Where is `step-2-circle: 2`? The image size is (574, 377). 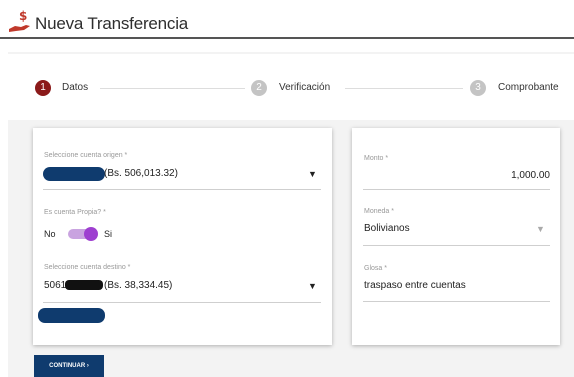
step-2-circle: 2 is located at coordinates (259, 88).